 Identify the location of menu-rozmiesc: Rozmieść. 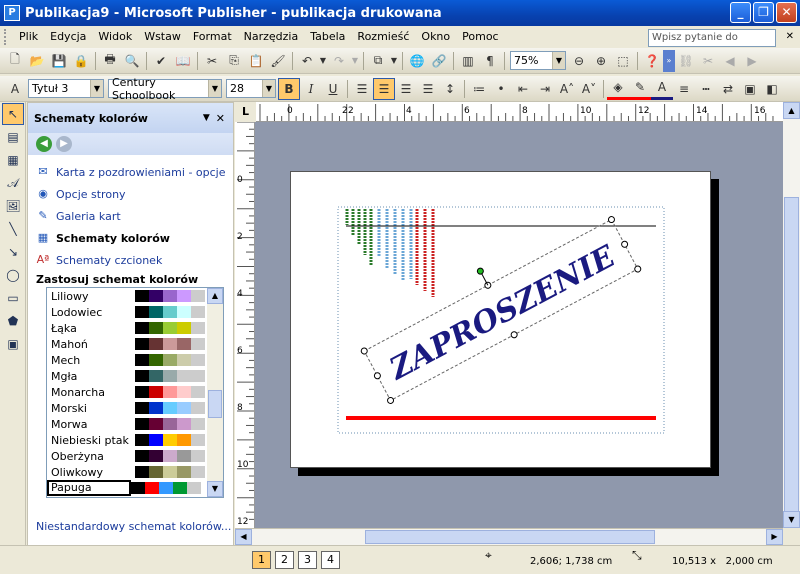
(383, 37).